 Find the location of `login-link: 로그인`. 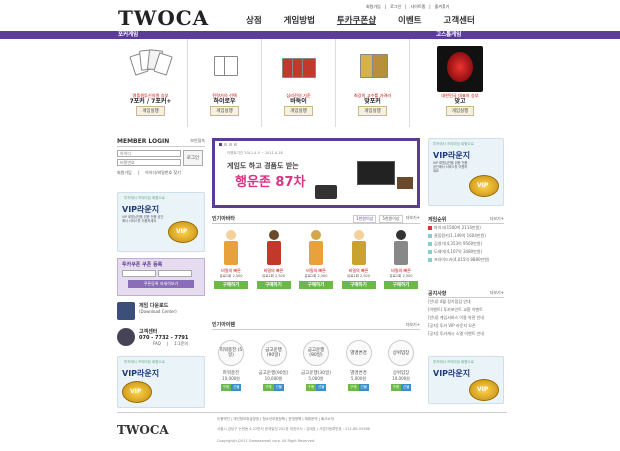

login-link: 로그인 is located at coordinates (395, 7).